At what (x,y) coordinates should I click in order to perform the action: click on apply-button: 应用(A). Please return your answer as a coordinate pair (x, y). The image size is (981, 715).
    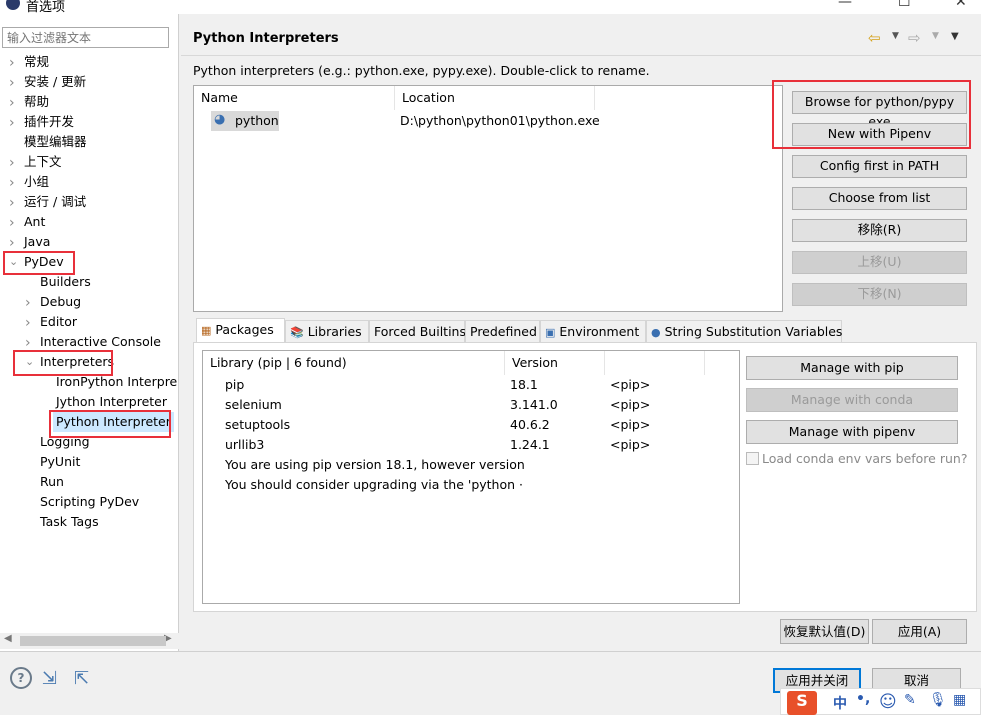
    Looking at the image, I should click on (919, 631).